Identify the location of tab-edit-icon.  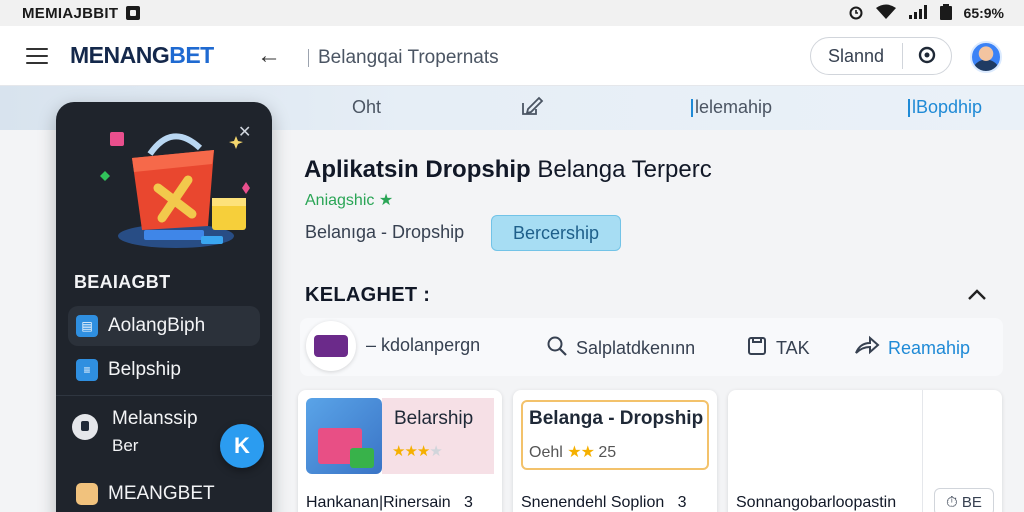
(532, 109).